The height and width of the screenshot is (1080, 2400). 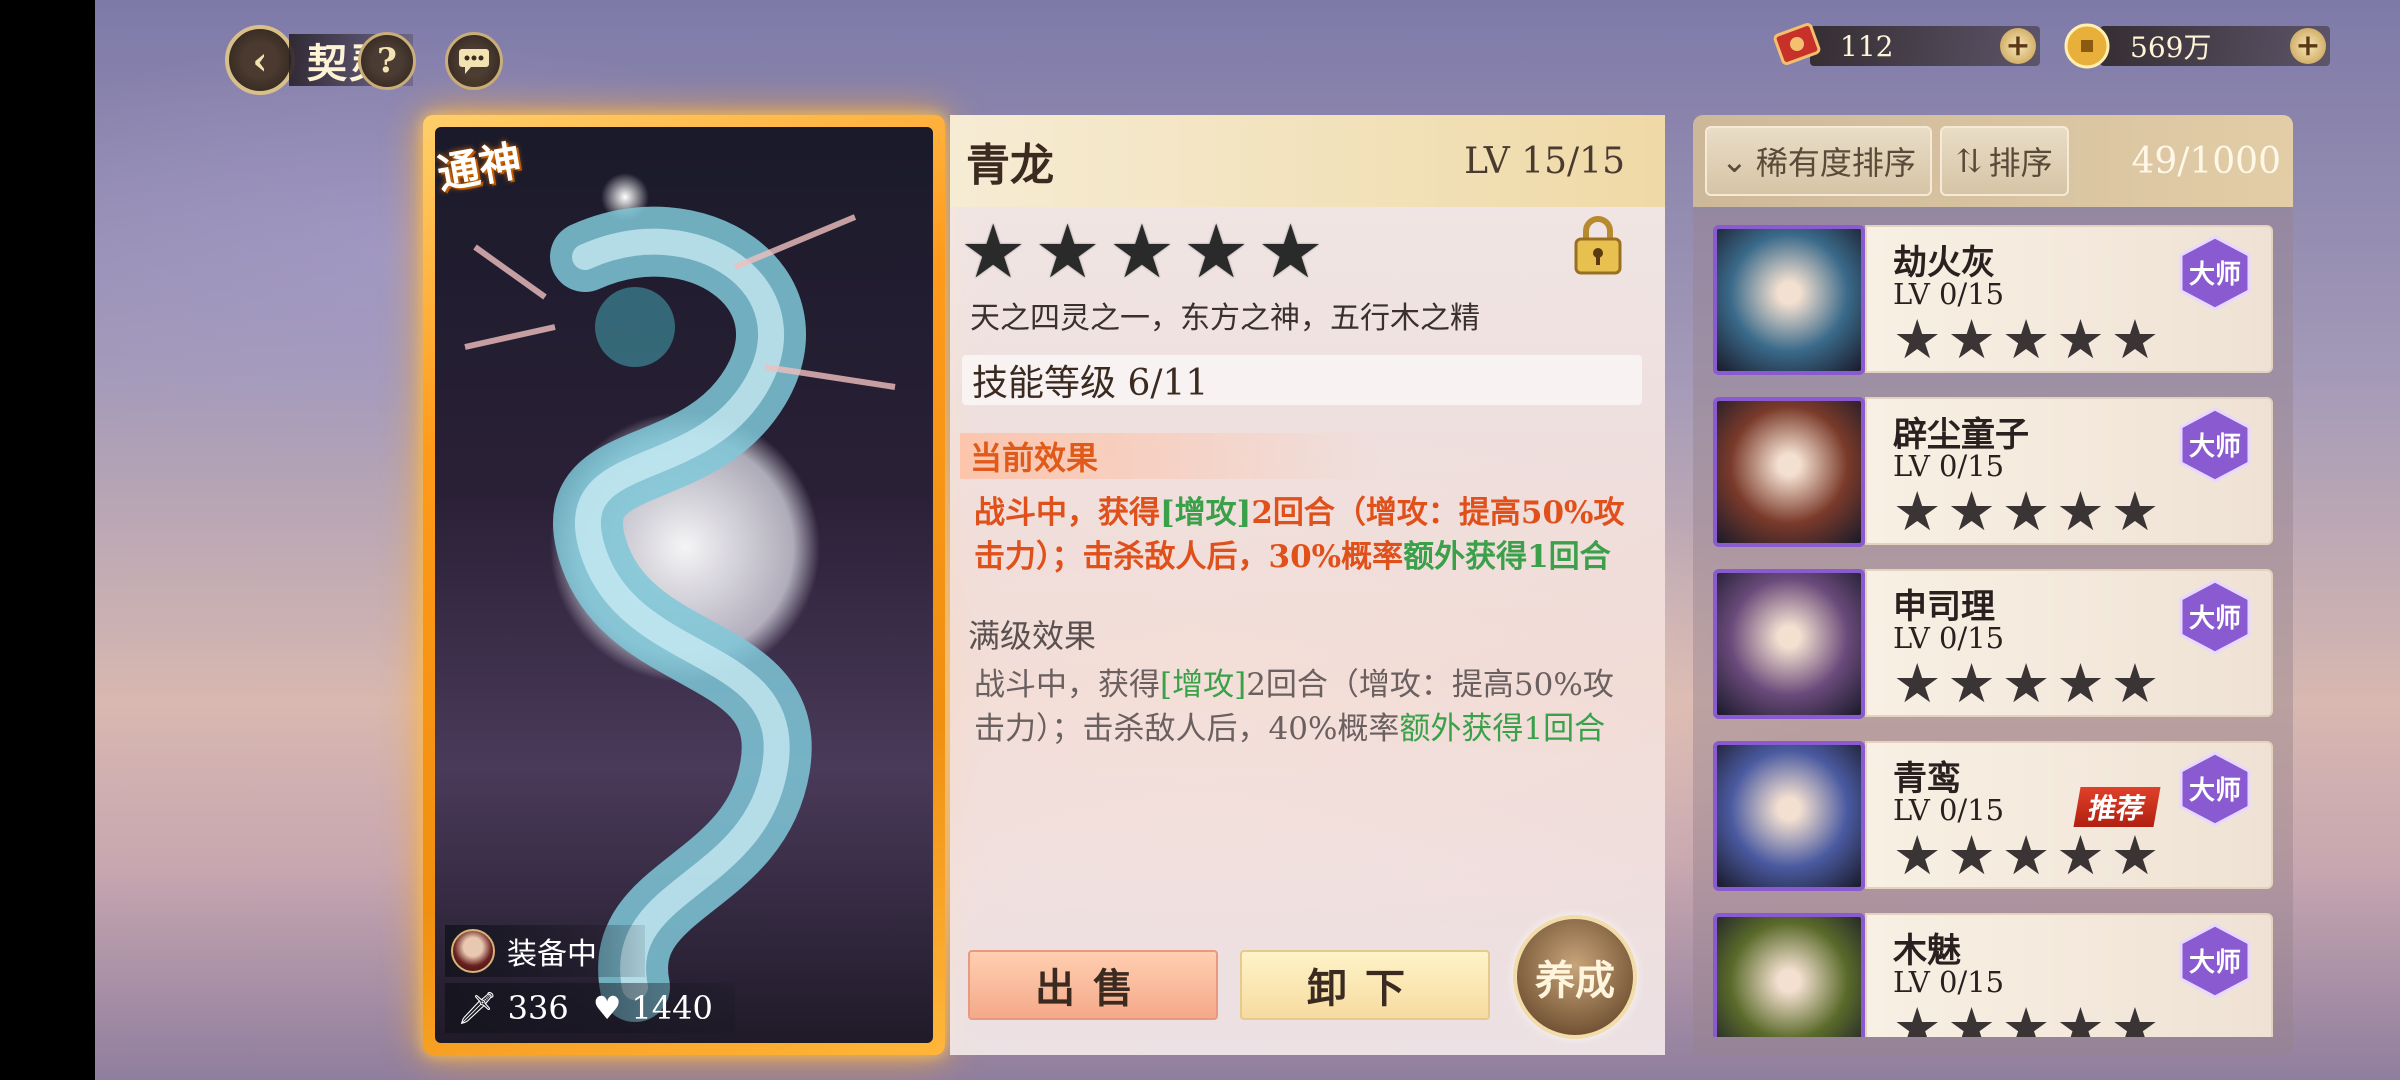 What do you see at coordinates (1170, 456) in the screenshot?
I see `current-effect-title: 当前效果` at bounding box center [1170, 456].